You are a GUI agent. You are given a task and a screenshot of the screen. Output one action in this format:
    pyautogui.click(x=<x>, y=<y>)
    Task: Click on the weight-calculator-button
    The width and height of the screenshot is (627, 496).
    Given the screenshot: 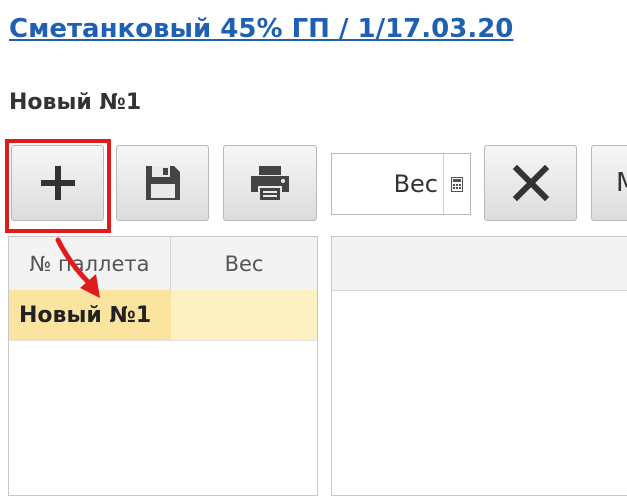 What is the action you would take?
    pyautogui.click(x=456, y=184)
    